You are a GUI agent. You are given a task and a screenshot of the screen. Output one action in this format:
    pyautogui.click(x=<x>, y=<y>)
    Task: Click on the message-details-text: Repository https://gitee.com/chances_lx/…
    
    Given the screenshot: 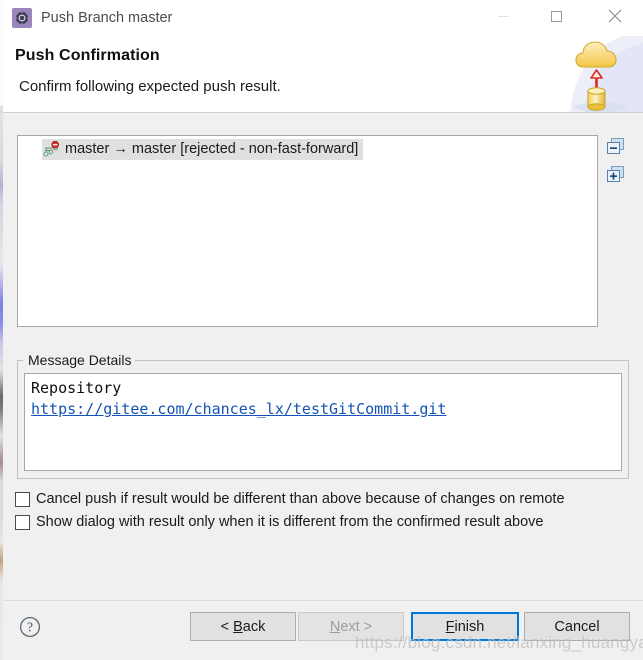 What is the action you would take?
    pyautogui.click(x=323, y=422)
    